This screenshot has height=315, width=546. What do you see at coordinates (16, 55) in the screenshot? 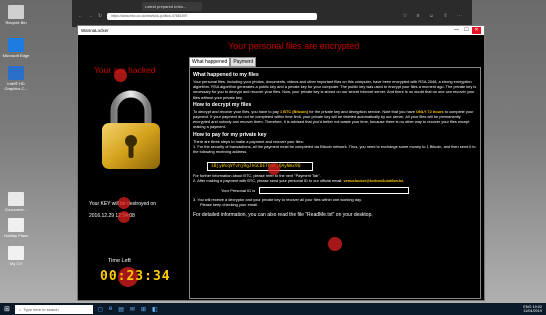
I see `desktop-icon-label: Microsoft Edge` at bounding box center [16, 55].